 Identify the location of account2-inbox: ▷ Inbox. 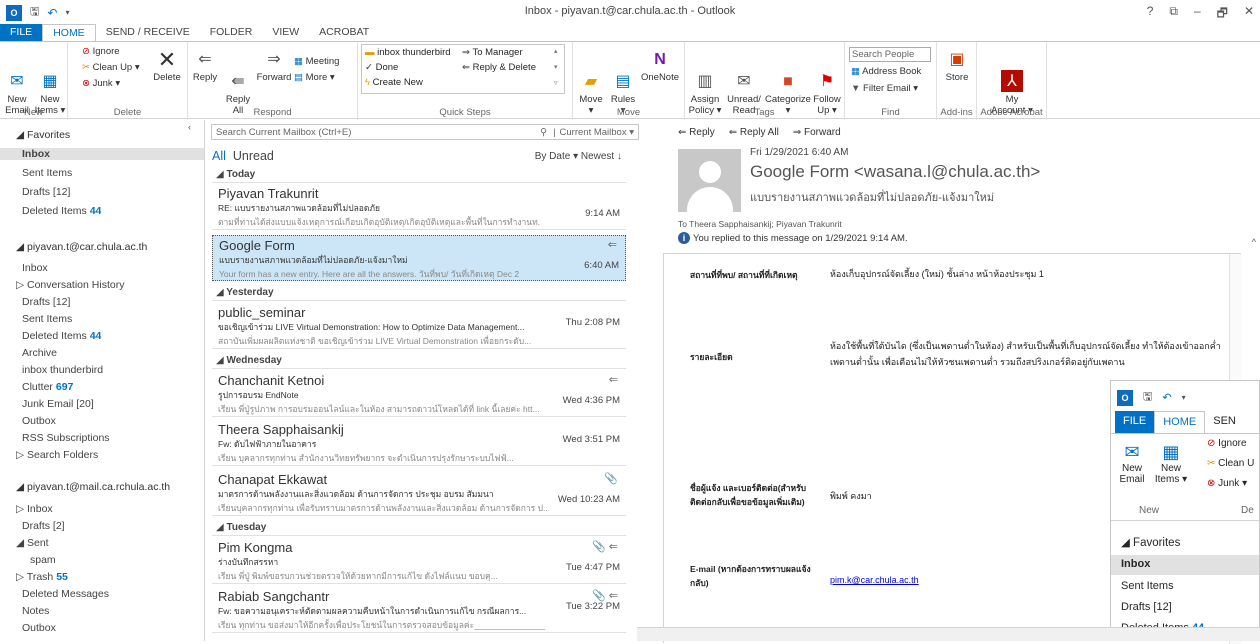
(34, 509).